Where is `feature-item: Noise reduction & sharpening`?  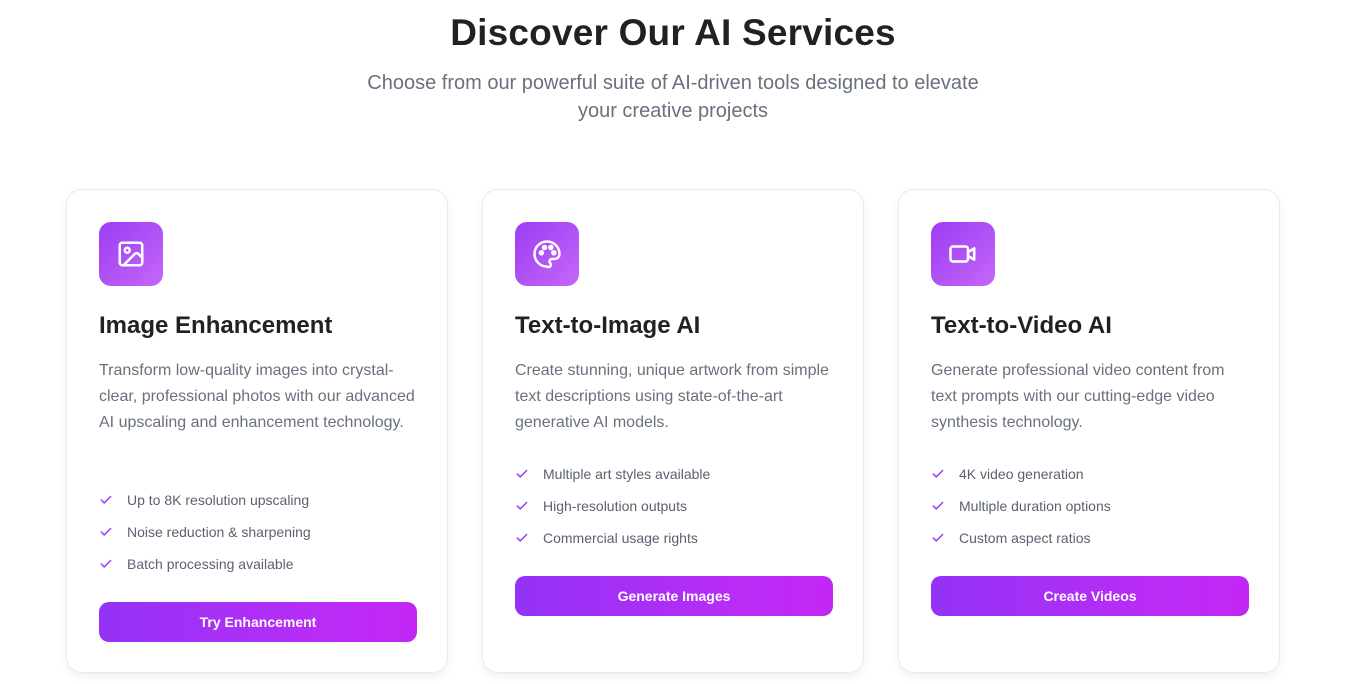 feature-item: Noise reduction & sharpening is located at coordinates (259, 532).